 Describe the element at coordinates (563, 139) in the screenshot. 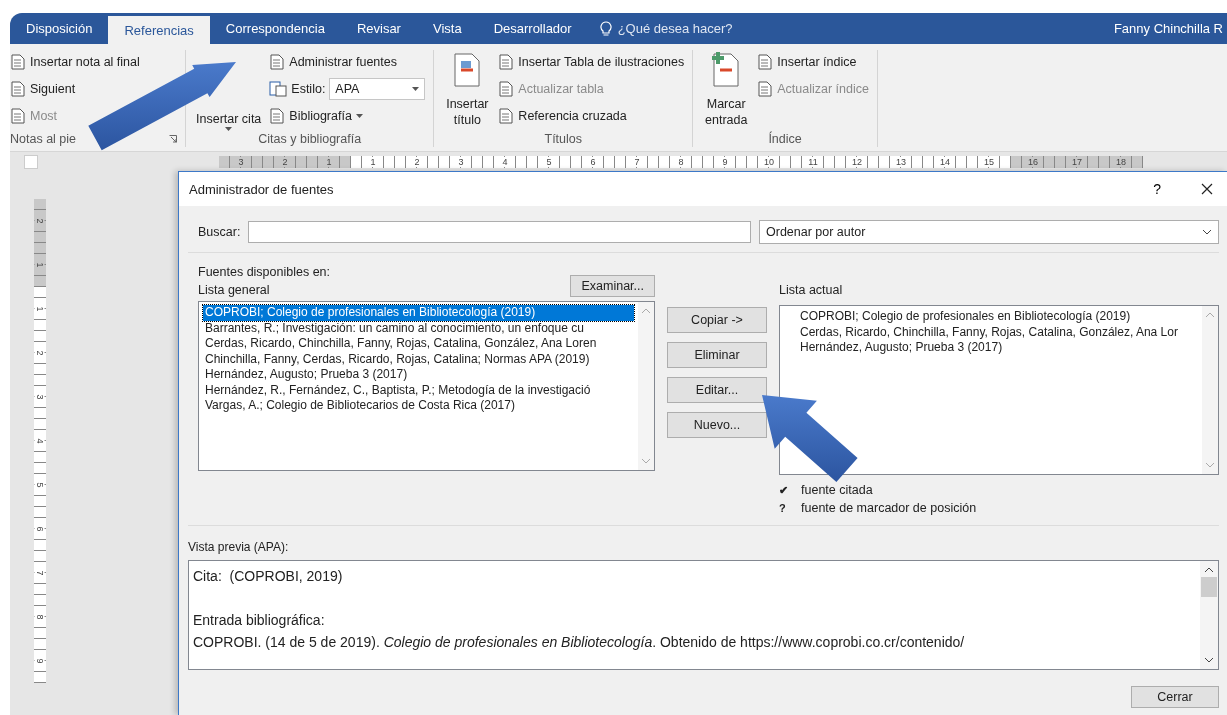

I see `group-label: Títulos` at that location.